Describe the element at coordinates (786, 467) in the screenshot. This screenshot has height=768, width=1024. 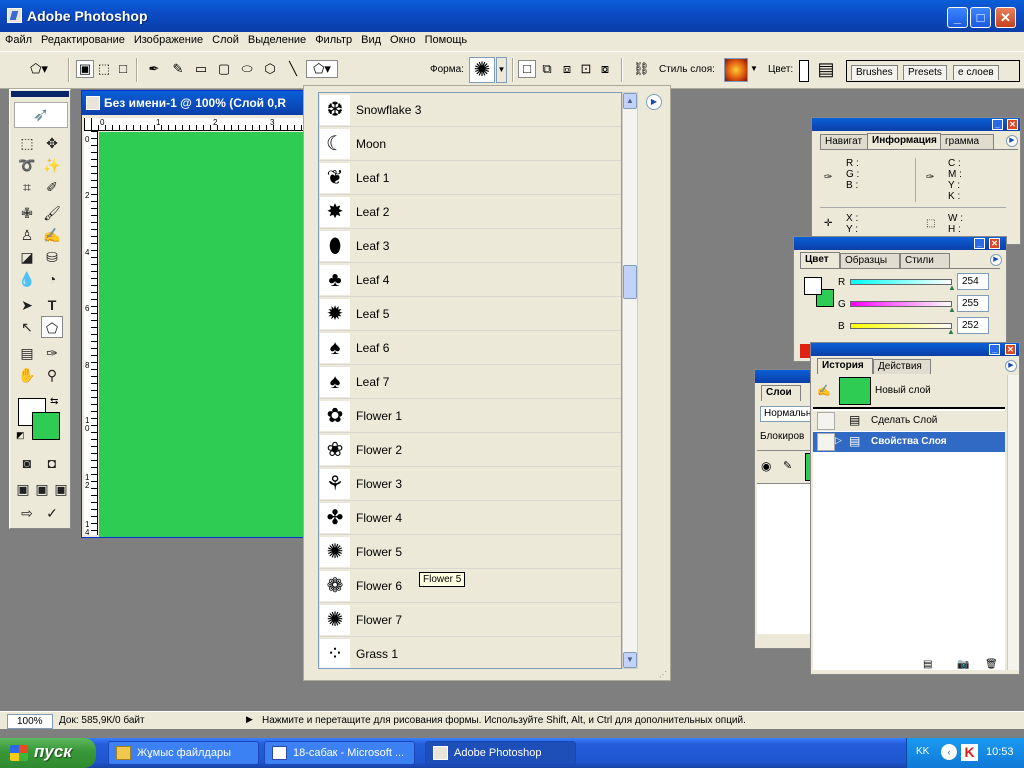
I see `layer-row: ◉ ✎` at that location.